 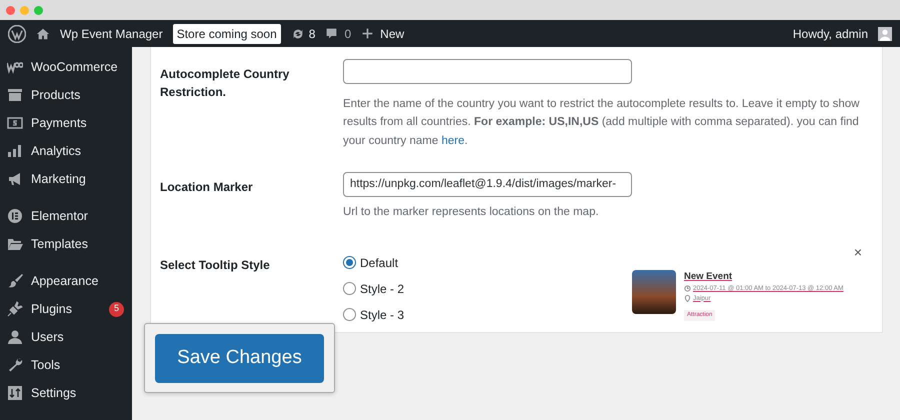 I want to click on megaphone-icon, so click(x=15, y=179).